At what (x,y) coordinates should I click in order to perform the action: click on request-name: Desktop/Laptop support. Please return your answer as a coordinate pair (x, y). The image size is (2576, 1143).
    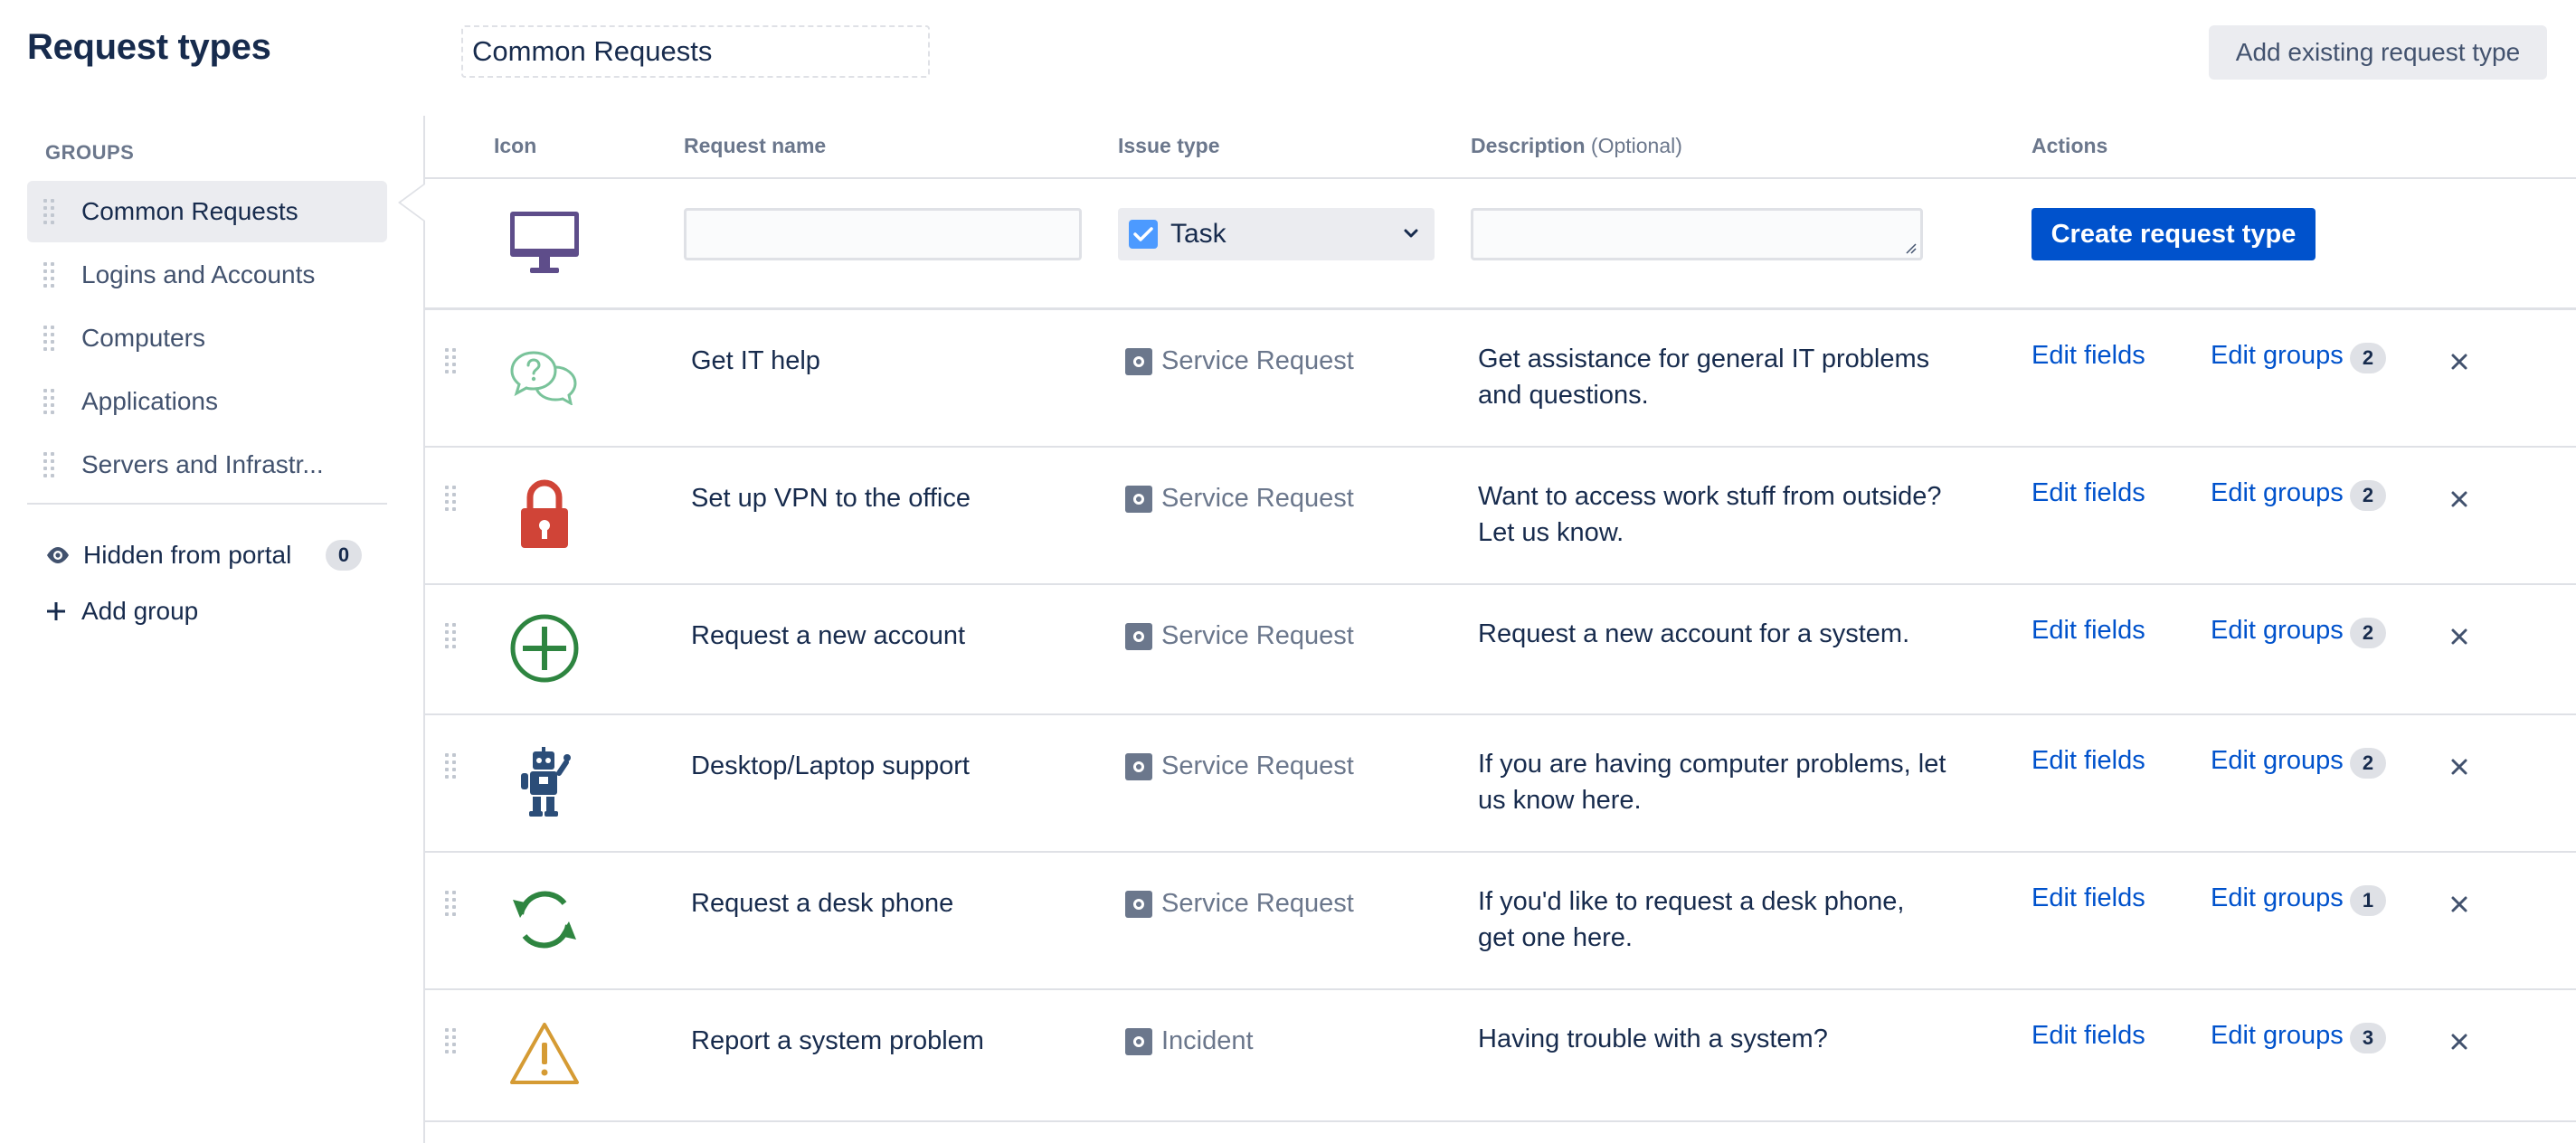
    Looking at the image, I should click on (831, 765).